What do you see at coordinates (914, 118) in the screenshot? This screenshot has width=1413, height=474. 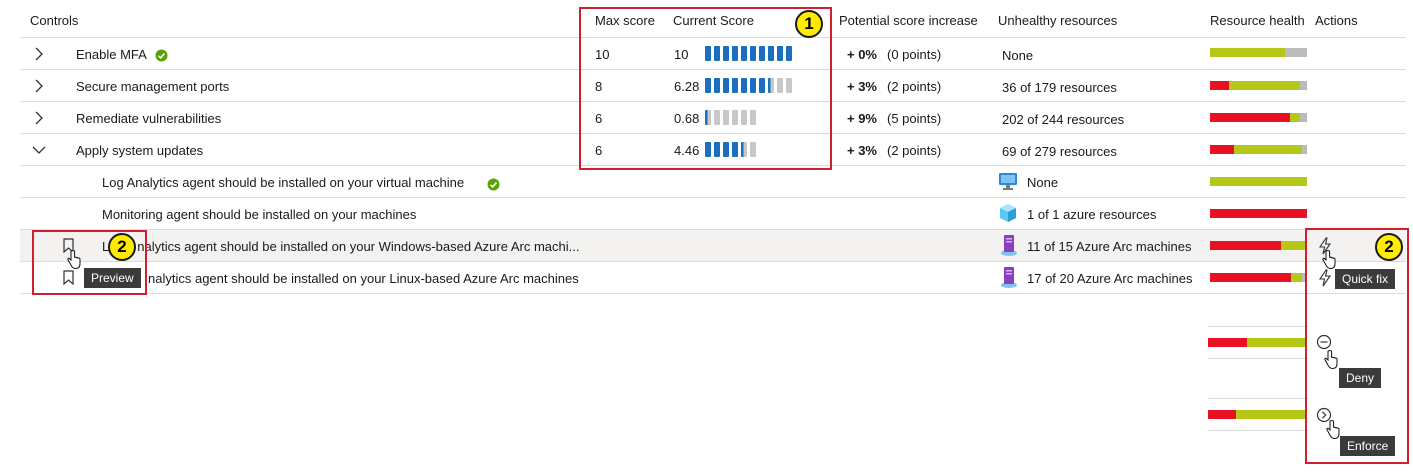 I see `potential-points: (5 points)` at bounding box center [914, 118].